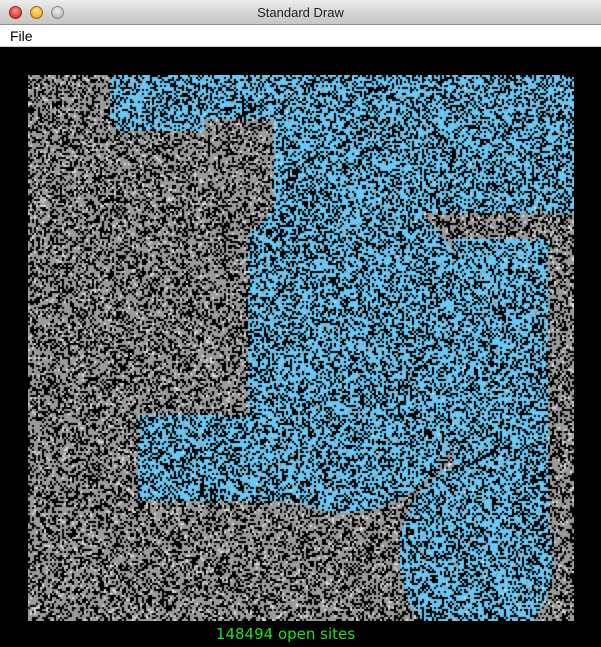 The image size is (601, 647). I want to click on window-title: Standard Draw, so click(300, 12).